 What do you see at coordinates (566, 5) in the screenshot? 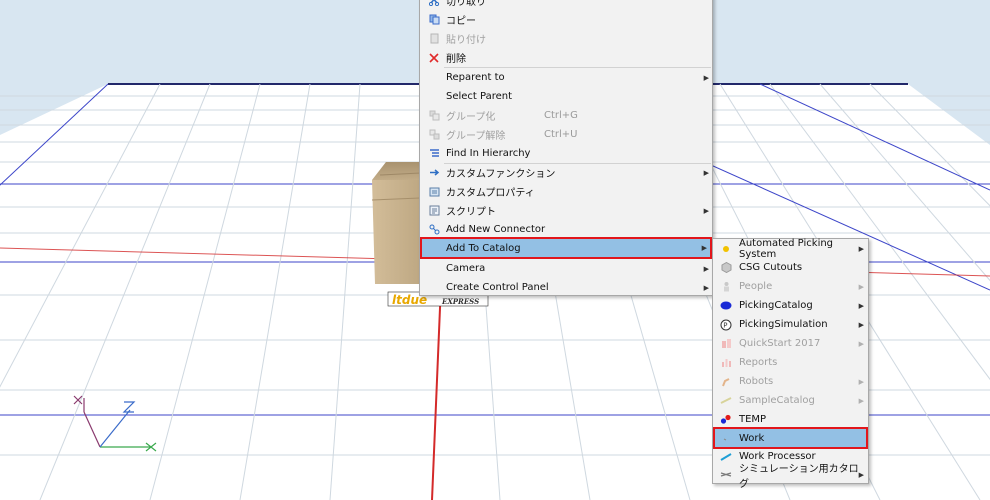
I see `menu-item-cut: 切り取り` at bounding box center [566, 5].